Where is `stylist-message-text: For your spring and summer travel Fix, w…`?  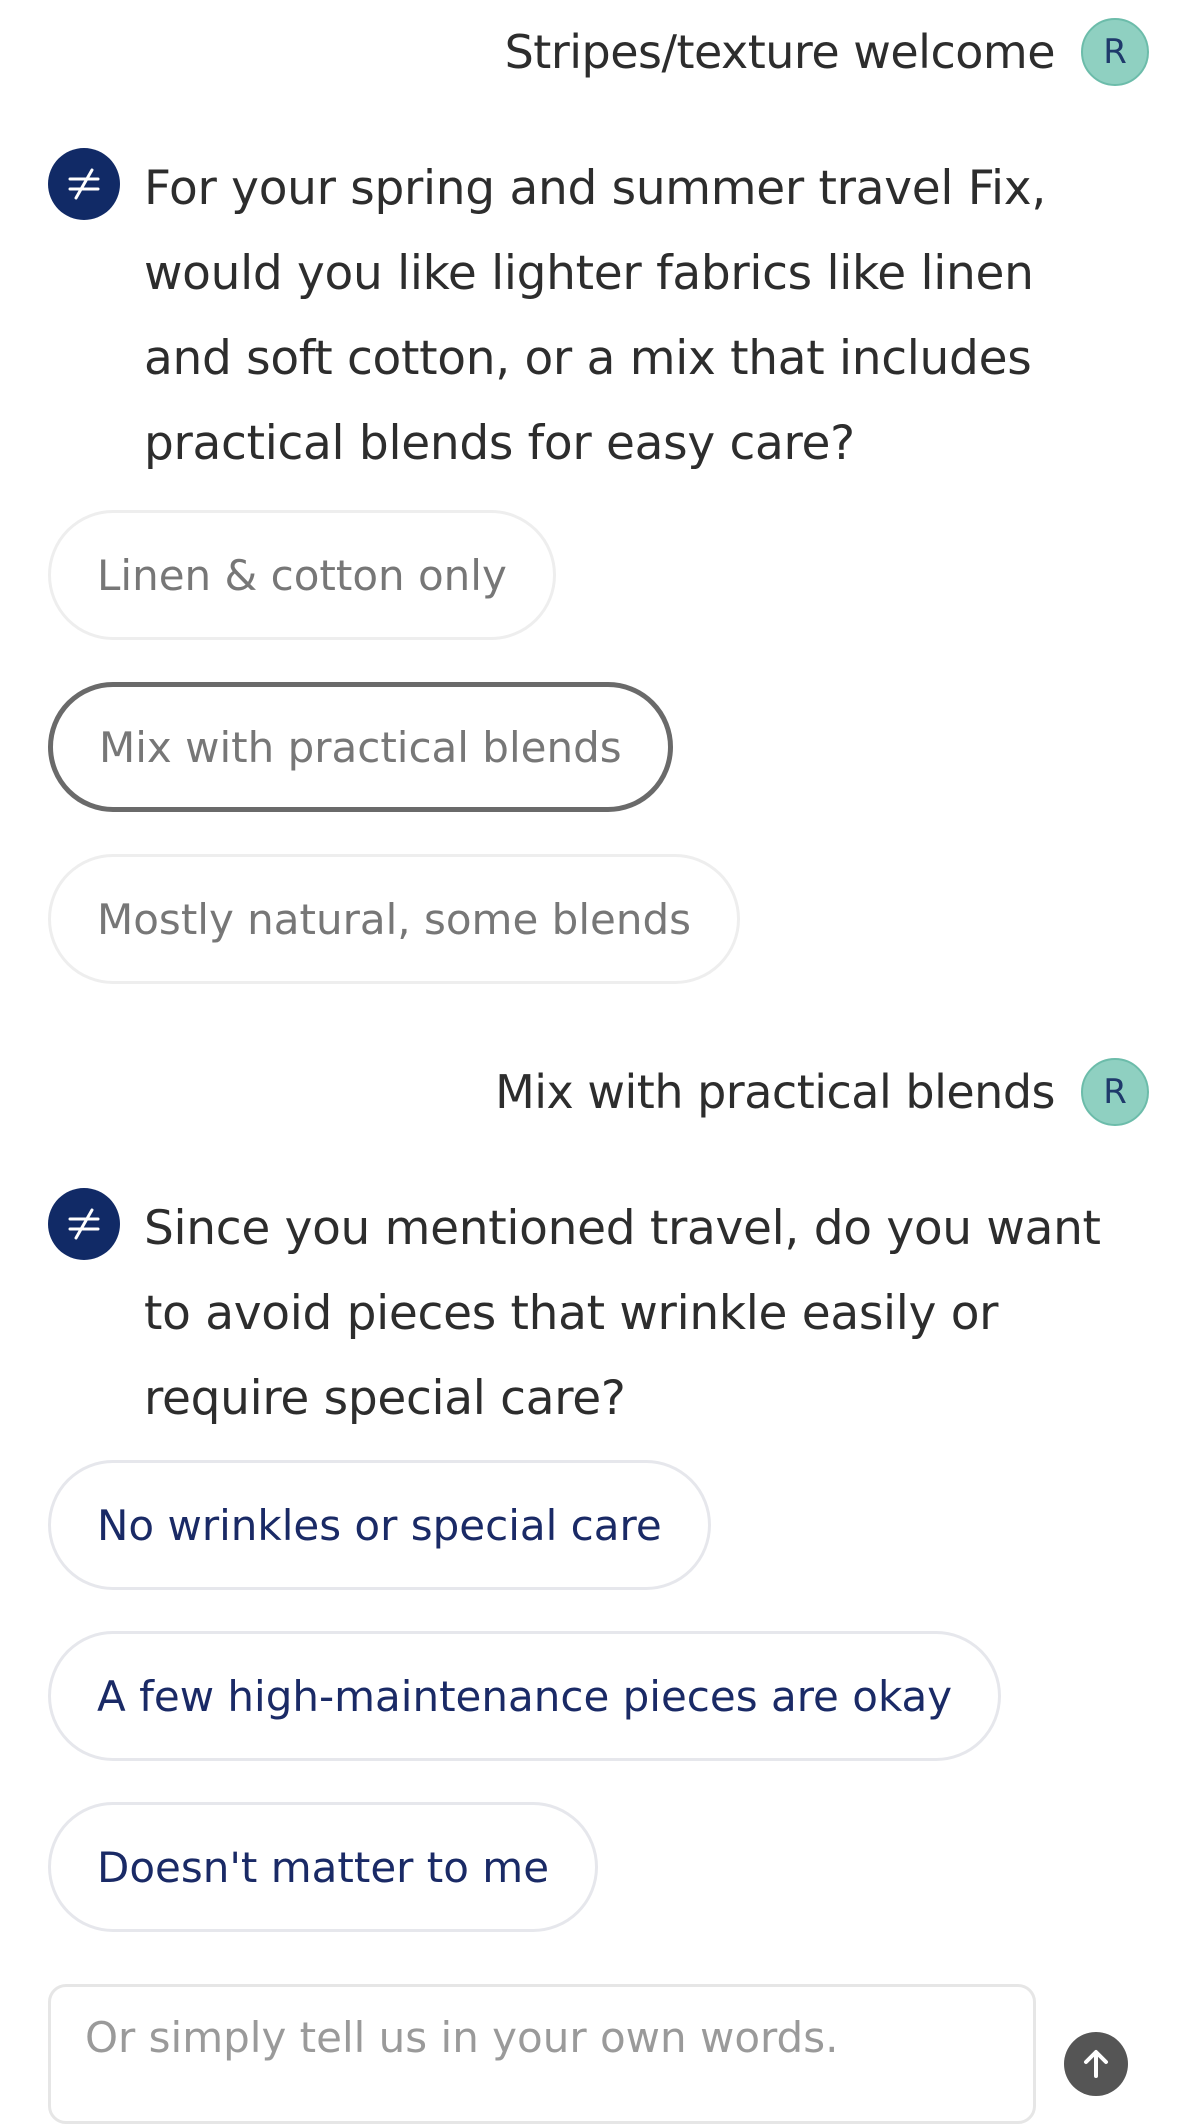
stylist-message-text: For your spring and summer travel Fix, w… is located at coordinates (595, 316).